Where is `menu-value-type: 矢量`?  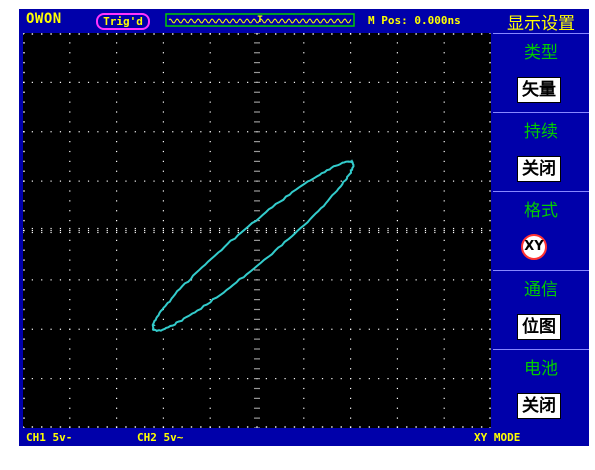 menu-value-type: 矢量 is located at coordinates (539, 90).